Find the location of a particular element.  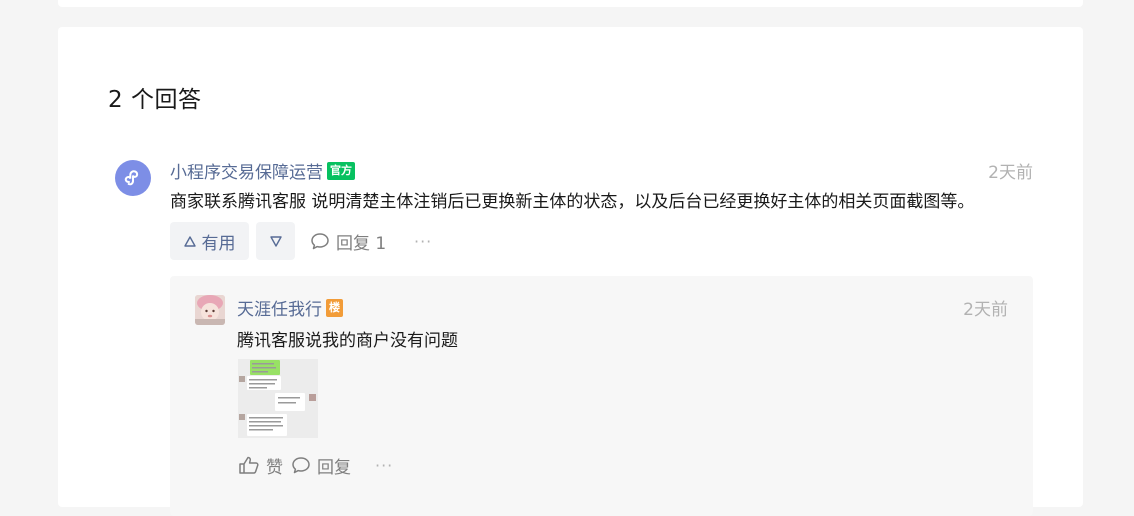

like-label: 赞 is located at coordinates (274, 467).